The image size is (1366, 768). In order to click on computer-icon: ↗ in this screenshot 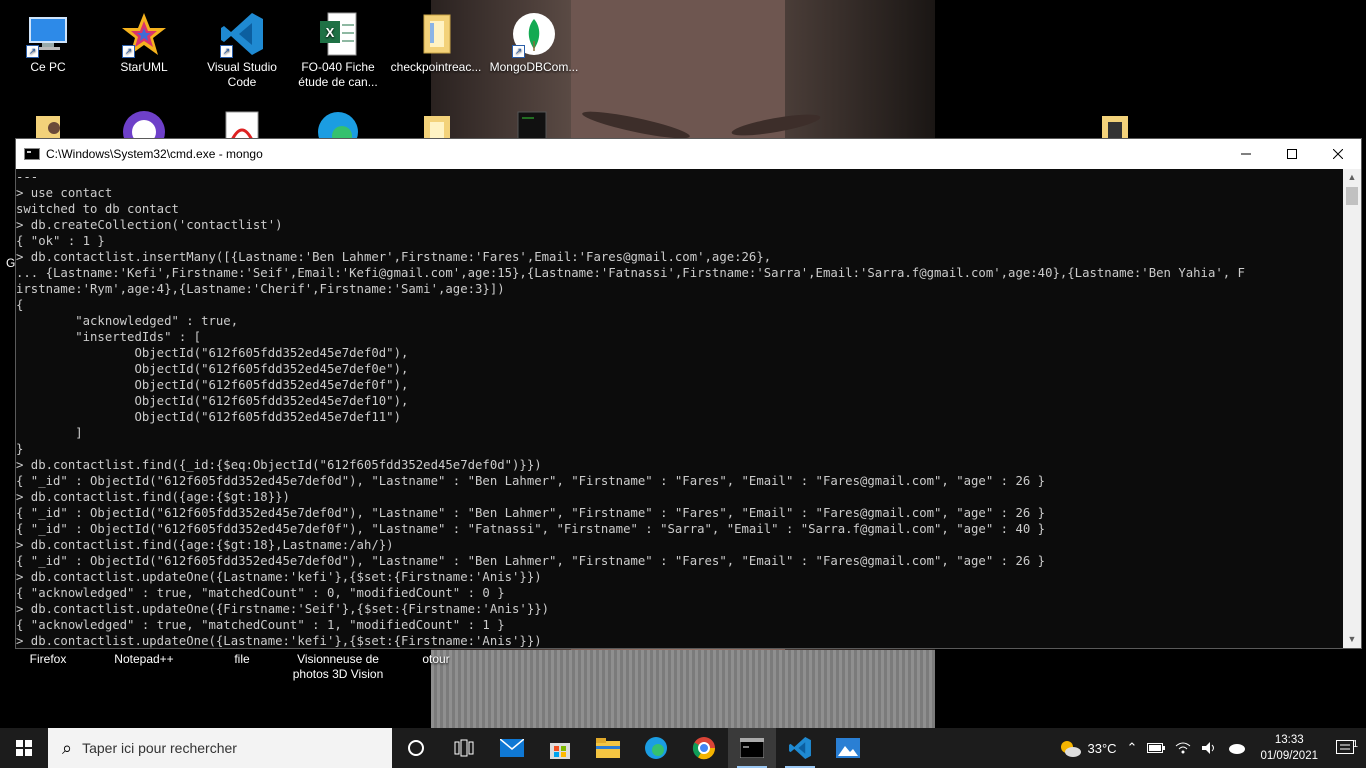, I will do `click(48, 34)`.